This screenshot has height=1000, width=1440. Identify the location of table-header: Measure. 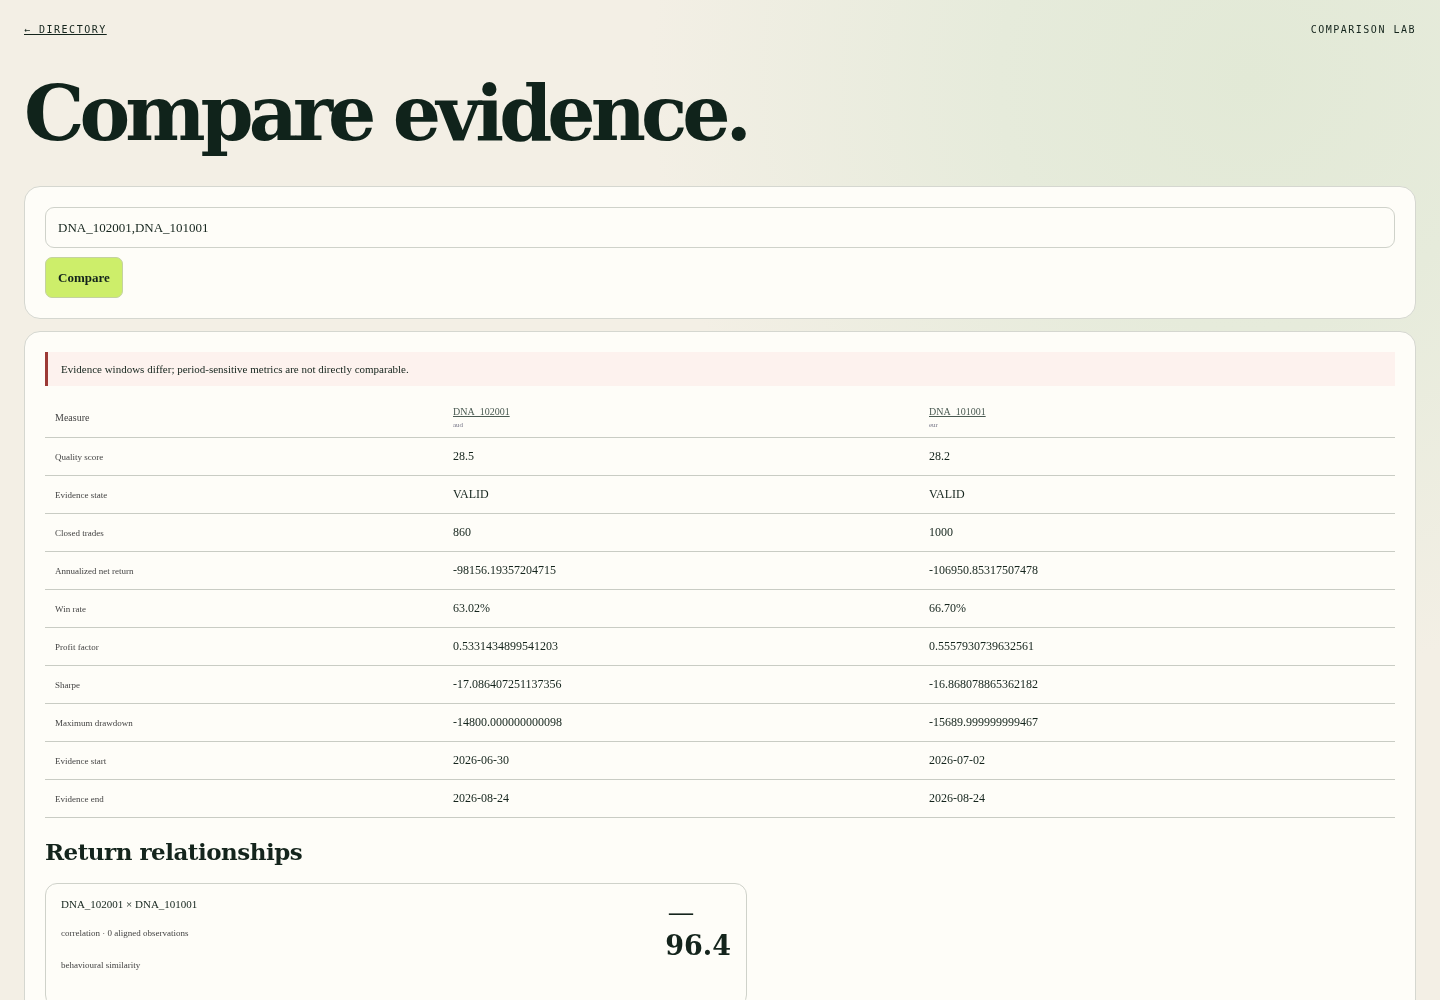
(72, 417).